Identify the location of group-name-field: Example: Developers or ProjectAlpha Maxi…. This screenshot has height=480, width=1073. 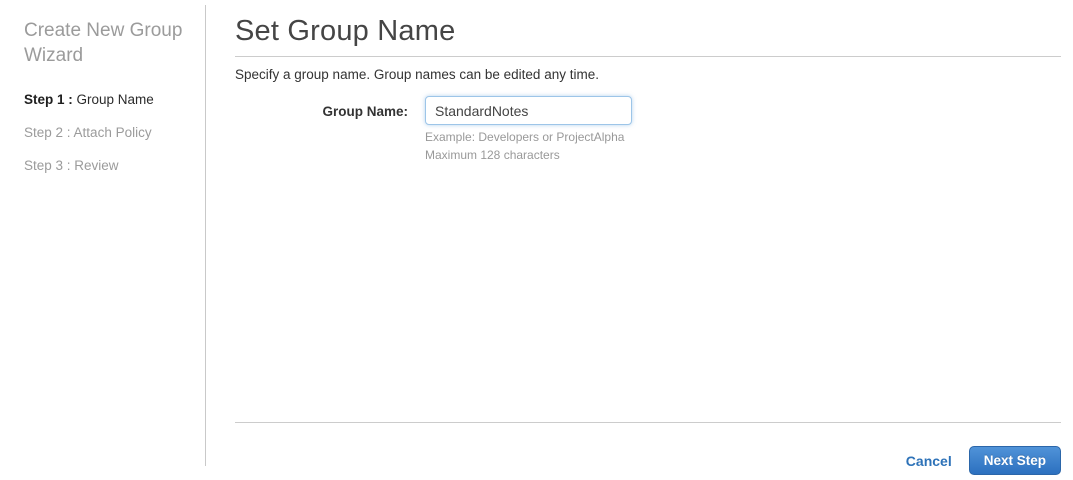
(528, 130).